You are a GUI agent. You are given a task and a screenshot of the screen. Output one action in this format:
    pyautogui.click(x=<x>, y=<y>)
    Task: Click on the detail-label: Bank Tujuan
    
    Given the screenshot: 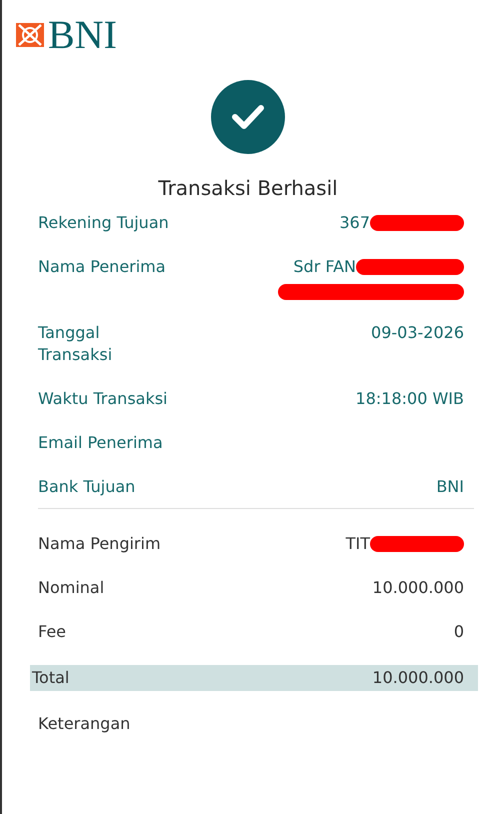 What is the action you would take?
    pyautogui.click(x=87, y=487)
    